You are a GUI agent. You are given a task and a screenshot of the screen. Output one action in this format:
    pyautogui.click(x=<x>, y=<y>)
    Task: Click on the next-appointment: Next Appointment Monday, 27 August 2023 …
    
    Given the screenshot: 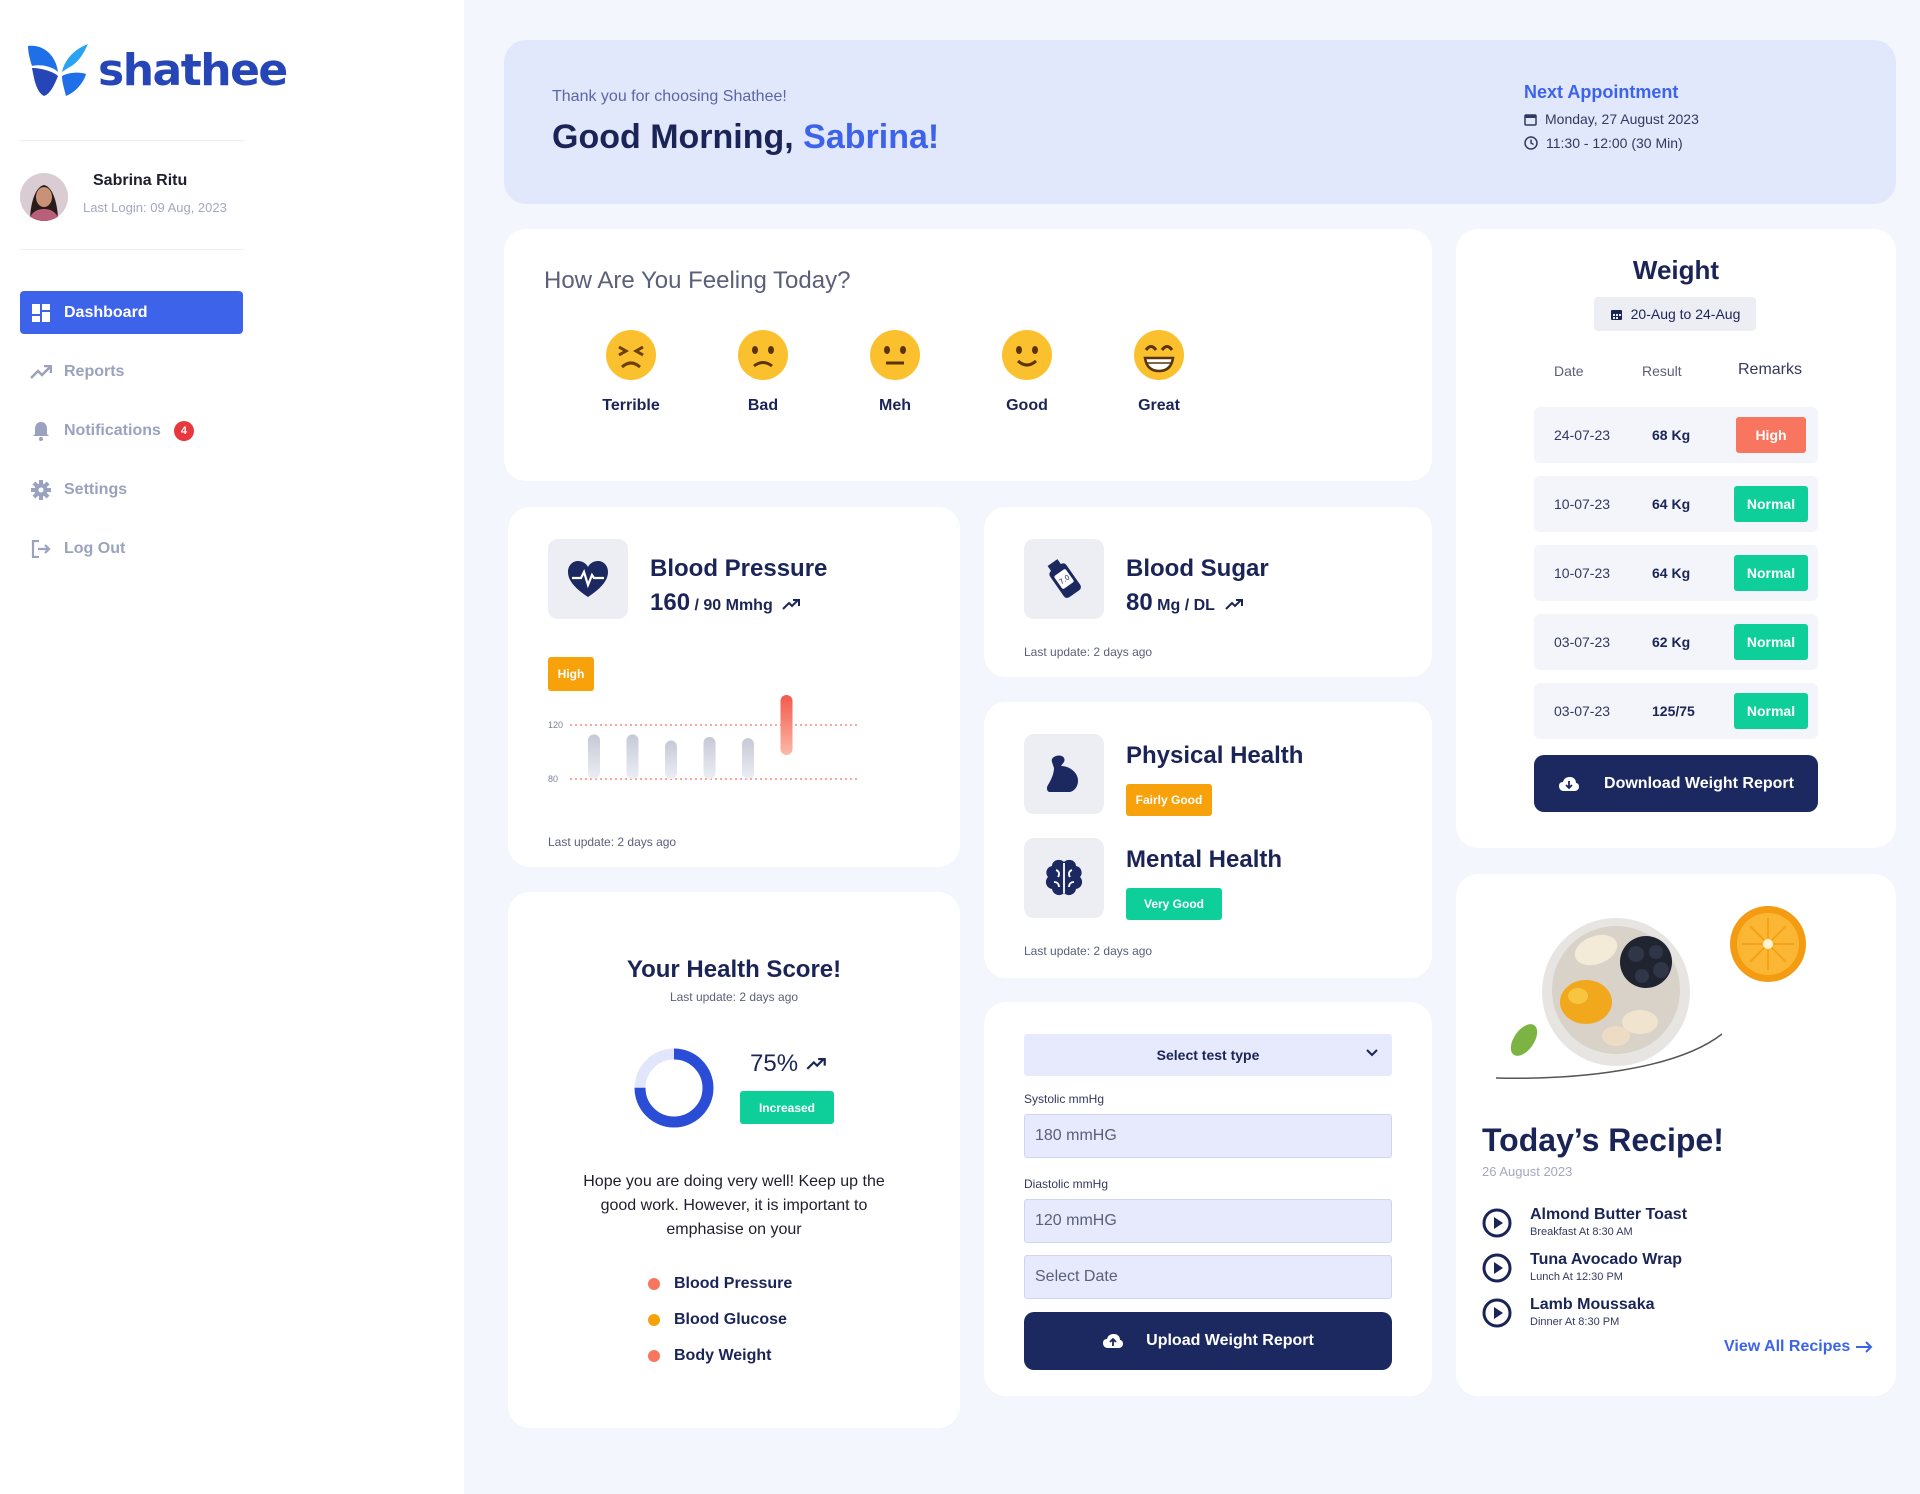 What is the action you would take?
    pyautogui.click(x=1611, y=120)
    